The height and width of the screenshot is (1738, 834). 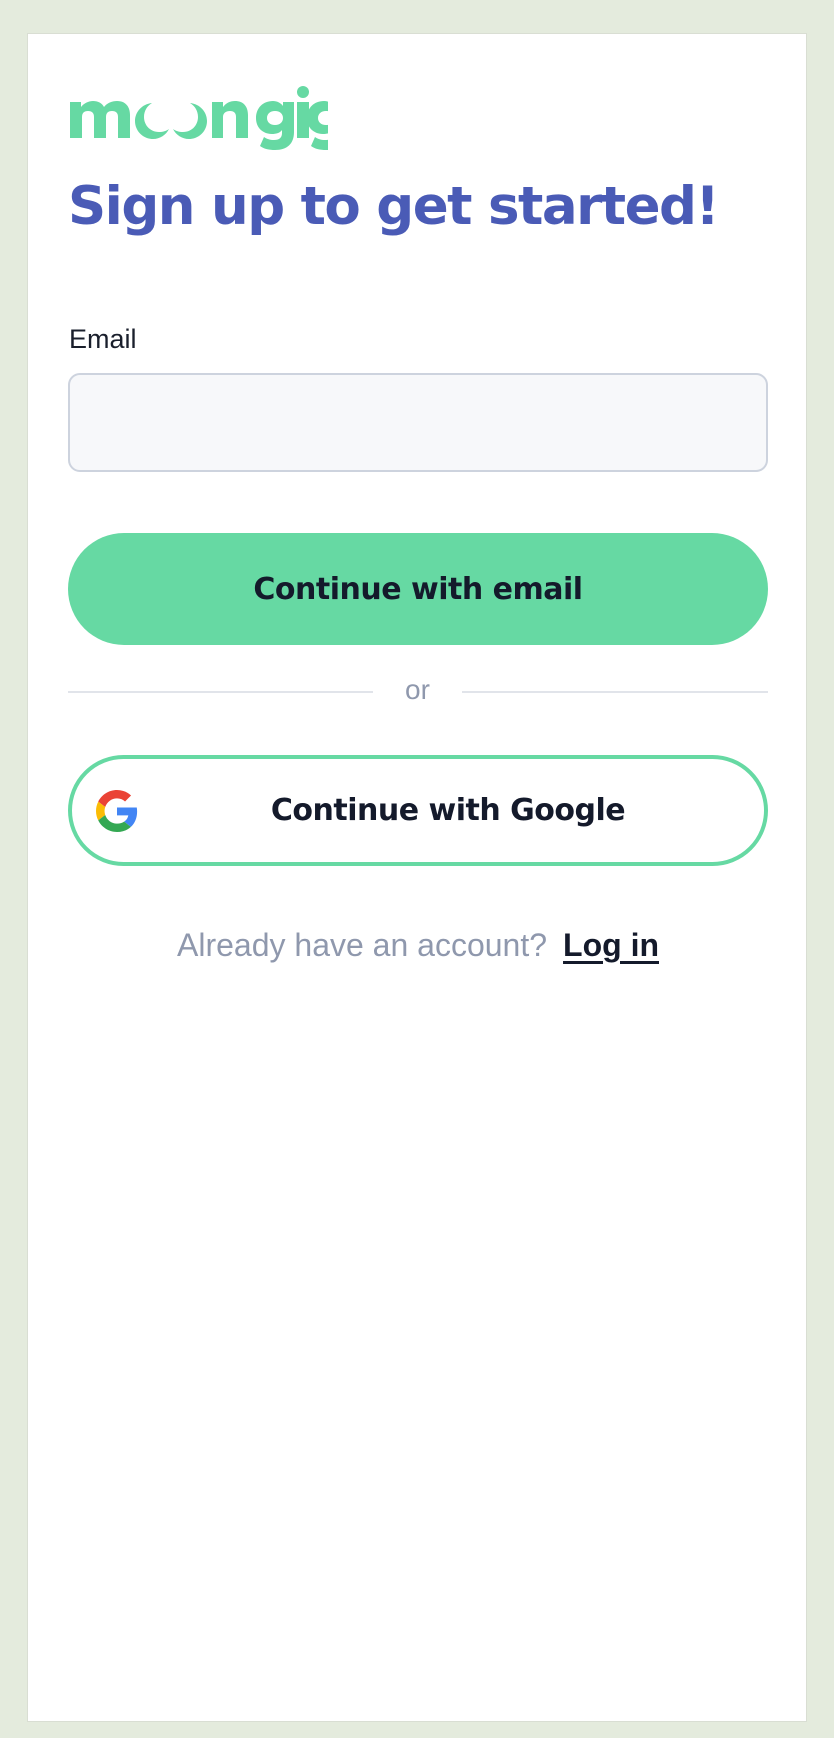 What do you see at coordinates (418, 422) in the screenshot?
I see `email-field` at bounding box center [418, 422].